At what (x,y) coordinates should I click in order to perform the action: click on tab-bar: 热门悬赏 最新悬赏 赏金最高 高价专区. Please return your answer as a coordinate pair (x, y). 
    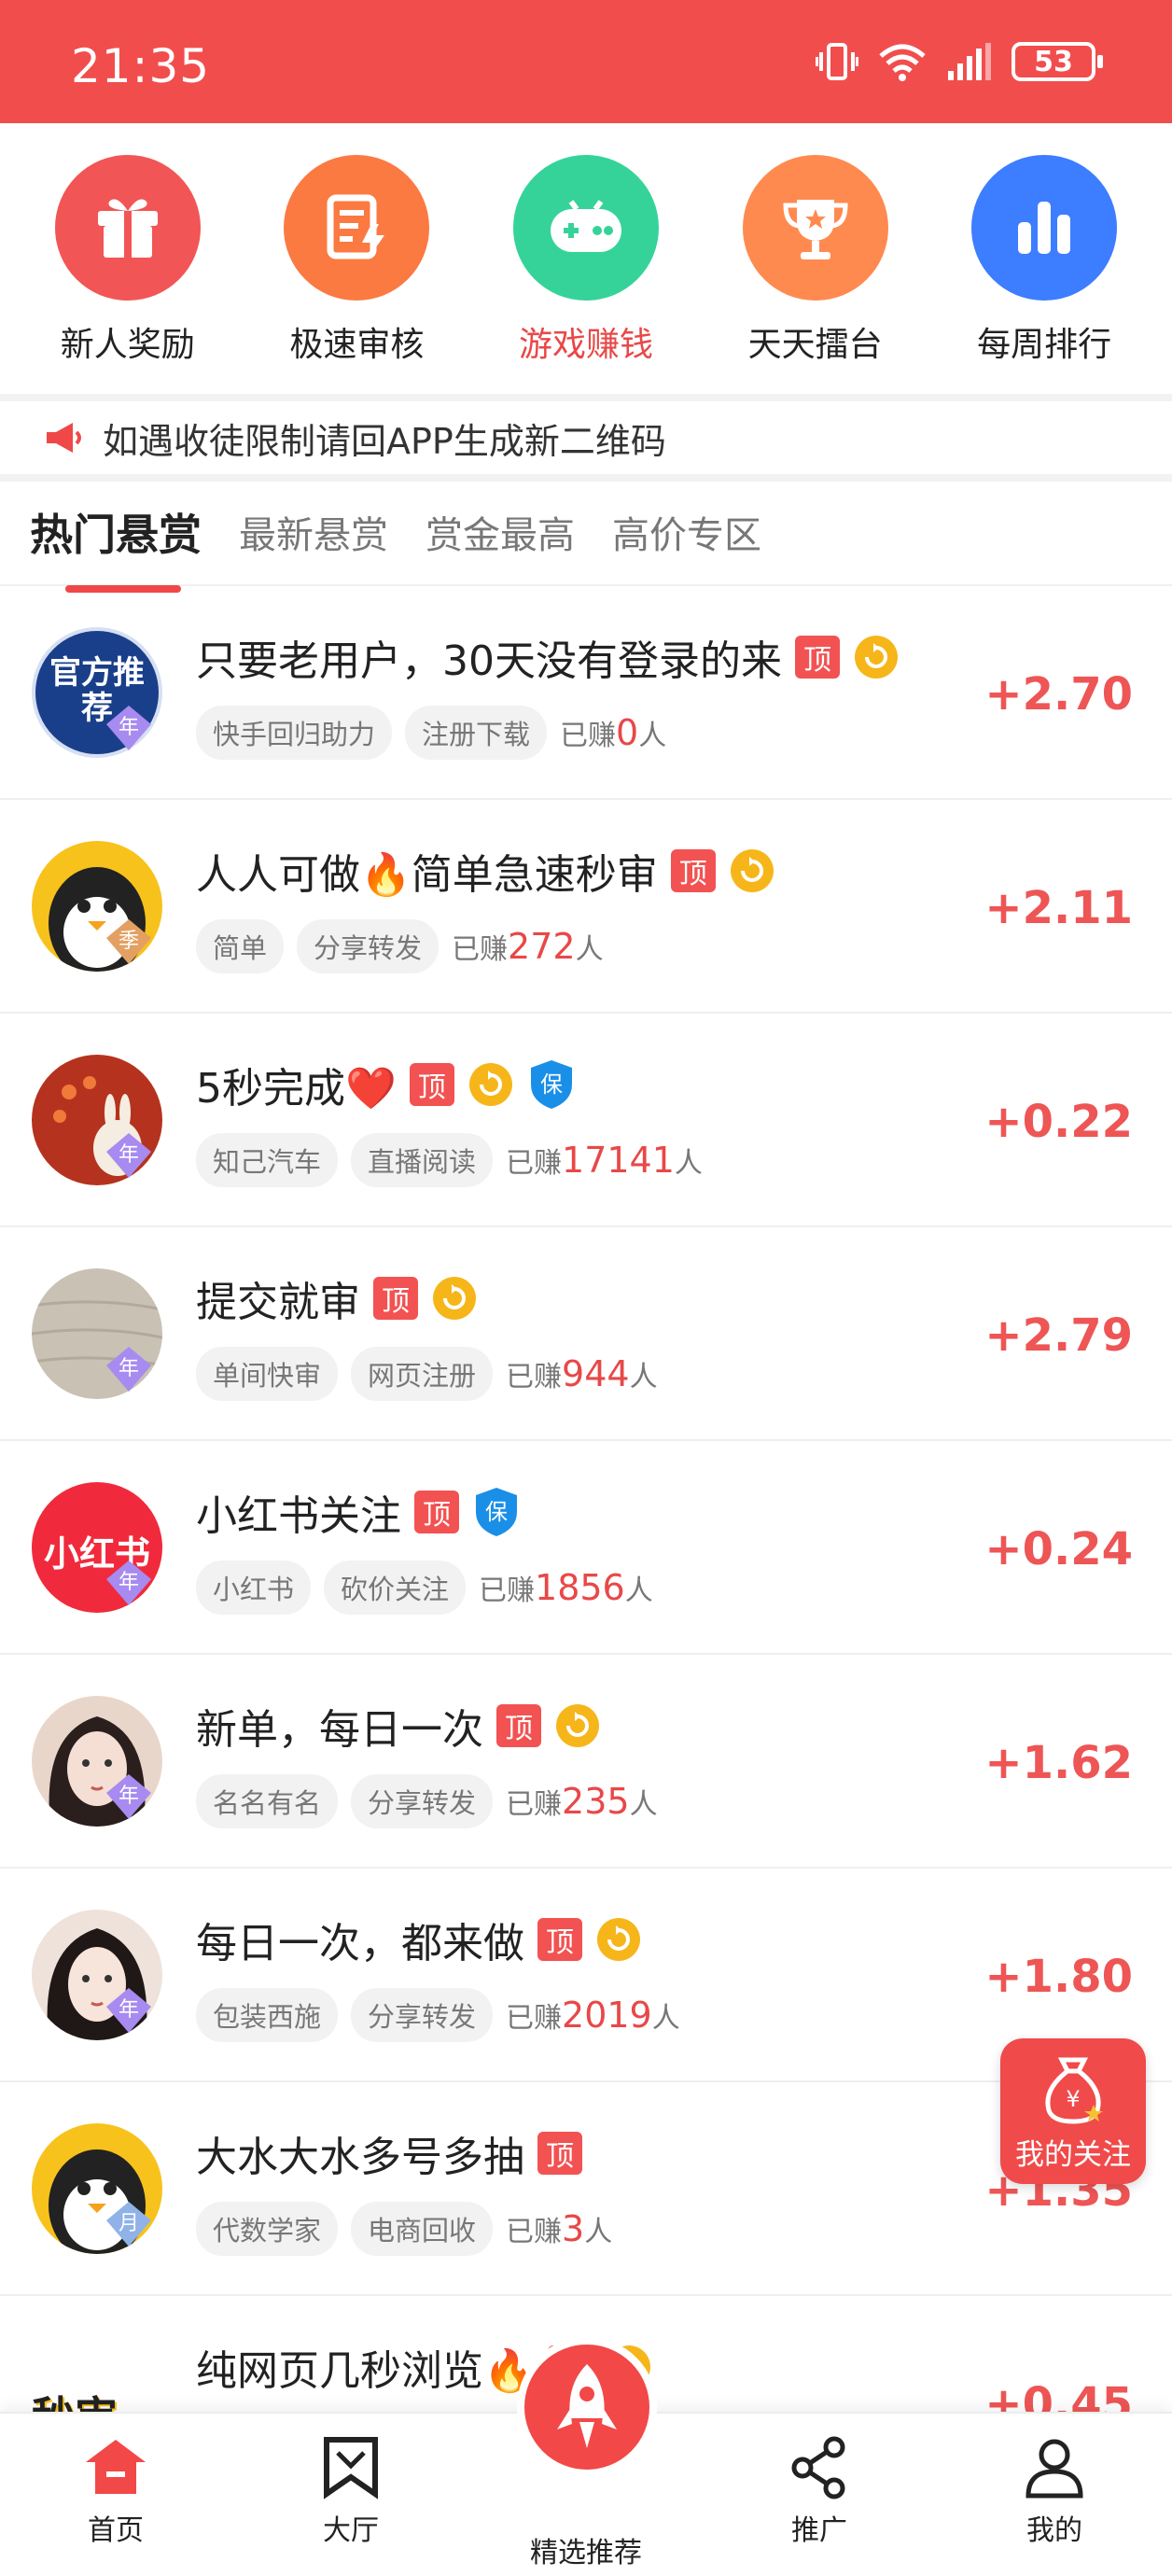
    Looking at the image, I should click on (586, 539).